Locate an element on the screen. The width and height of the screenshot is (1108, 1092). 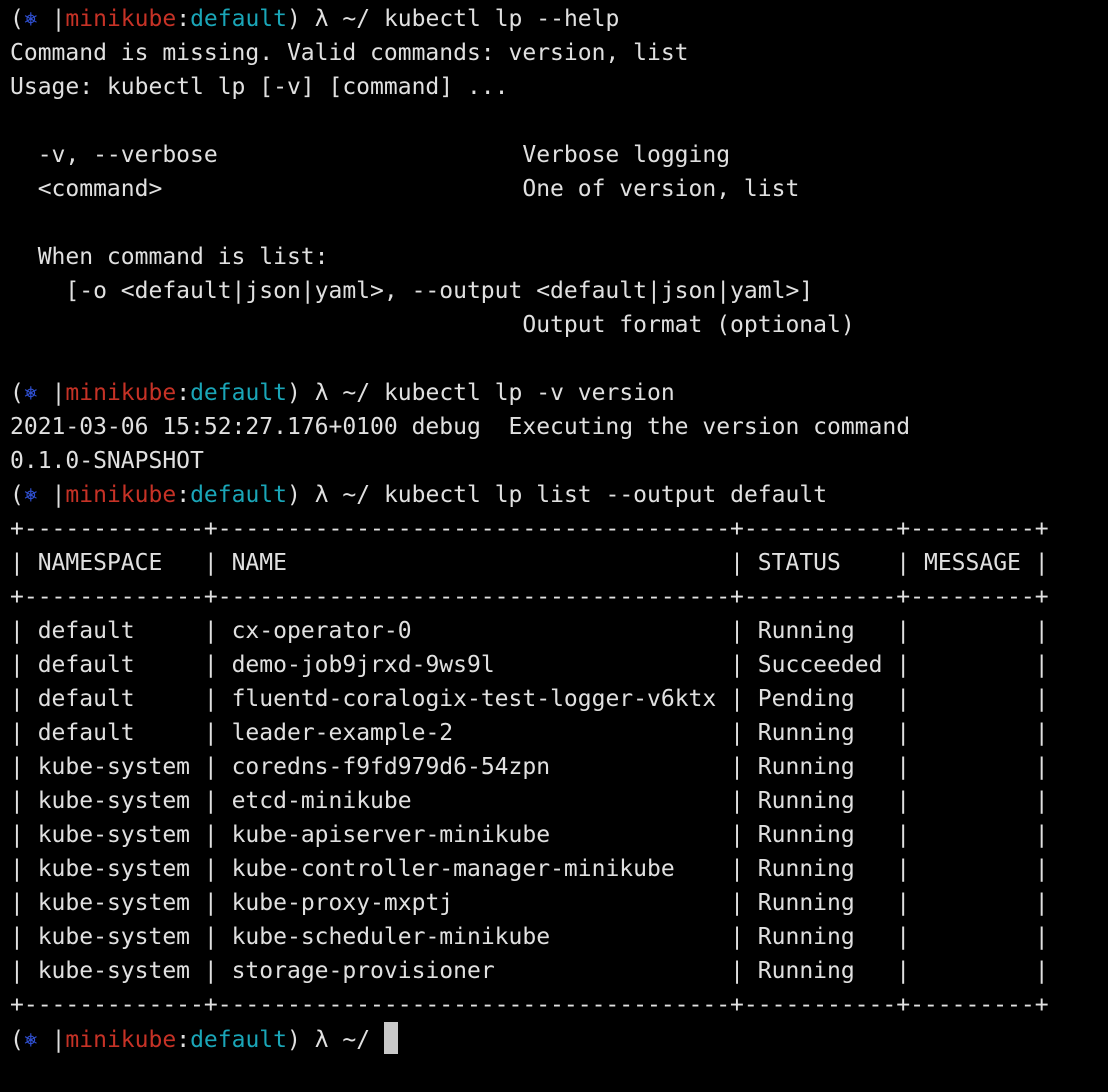
prompt-context: minikube is located at coordinates (121, 495).